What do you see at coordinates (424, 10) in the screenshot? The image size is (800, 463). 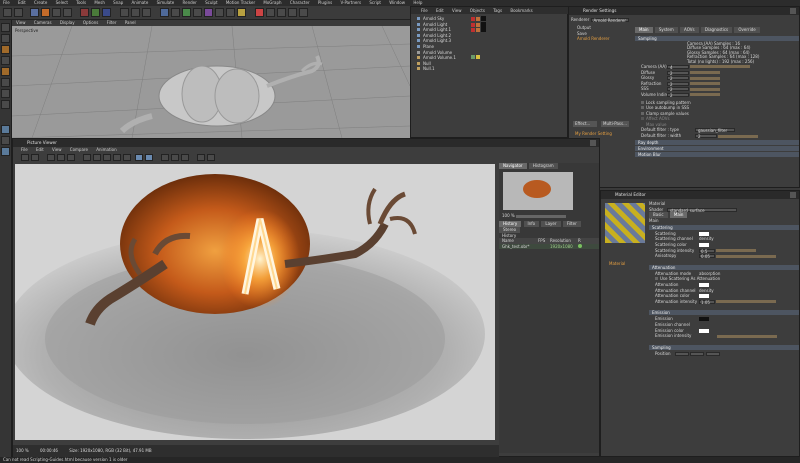 I see `om-menu-file: File` at bounding box center [424, 10].